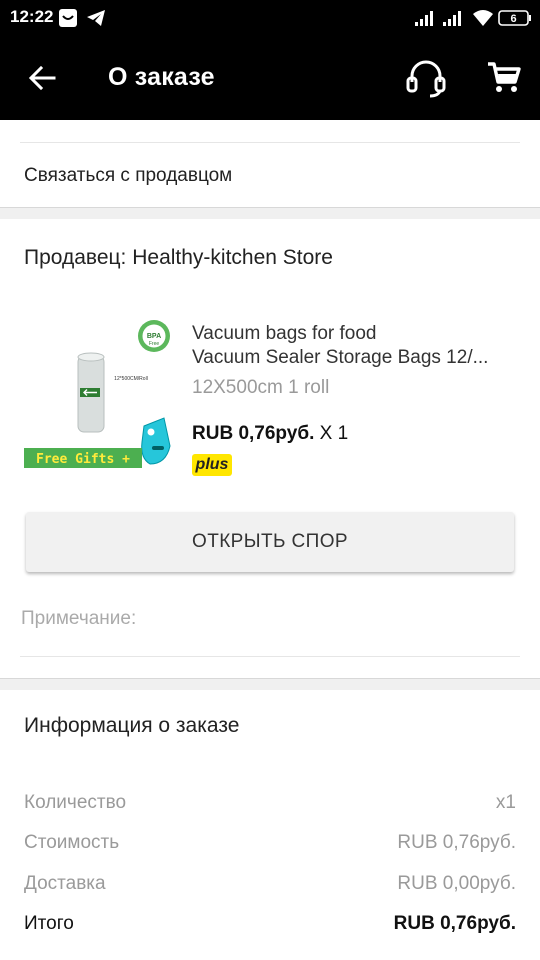 This screenshot has width=540, height=960. Describe the element at coordinates (270, 656) in the screenshot. I see `divider` at that location.